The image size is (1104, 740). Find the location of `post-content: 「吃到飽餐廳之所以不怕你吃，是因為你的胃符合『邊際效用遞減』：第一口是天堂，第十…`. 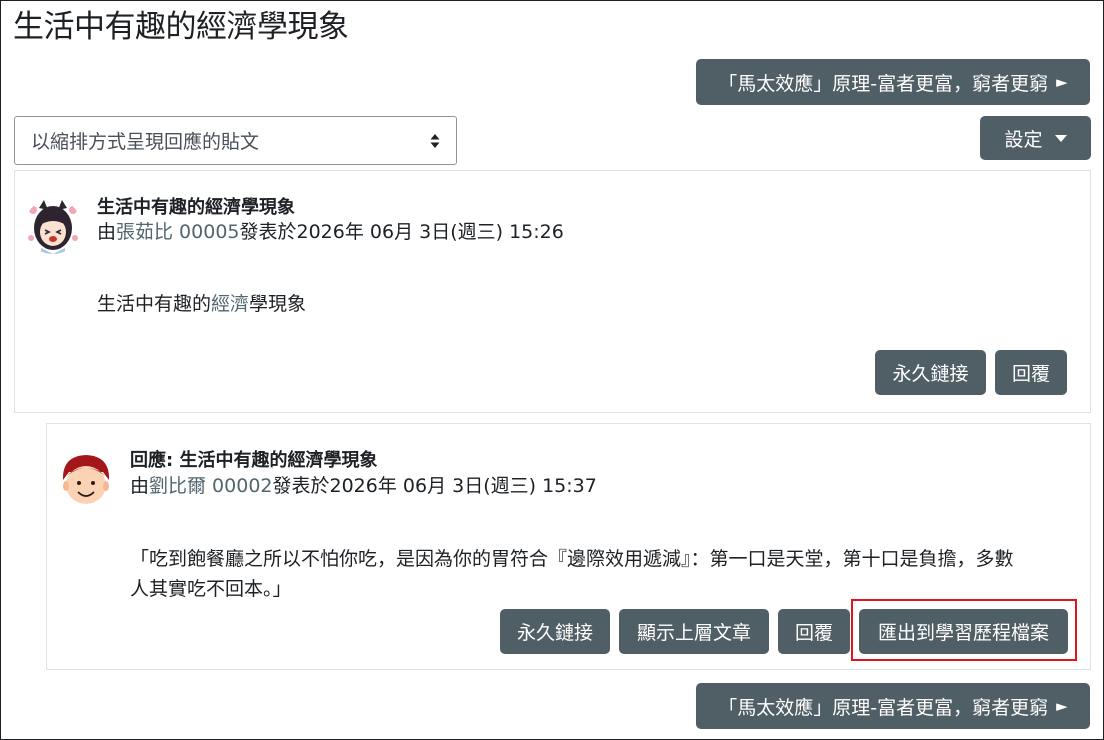

post-content: 「吃到飽餐廳之所以不怕你吃，是因為你的胃符合『邊際效用遞減』：第一口是天堂，第十… is located at coordinates (605, 574).